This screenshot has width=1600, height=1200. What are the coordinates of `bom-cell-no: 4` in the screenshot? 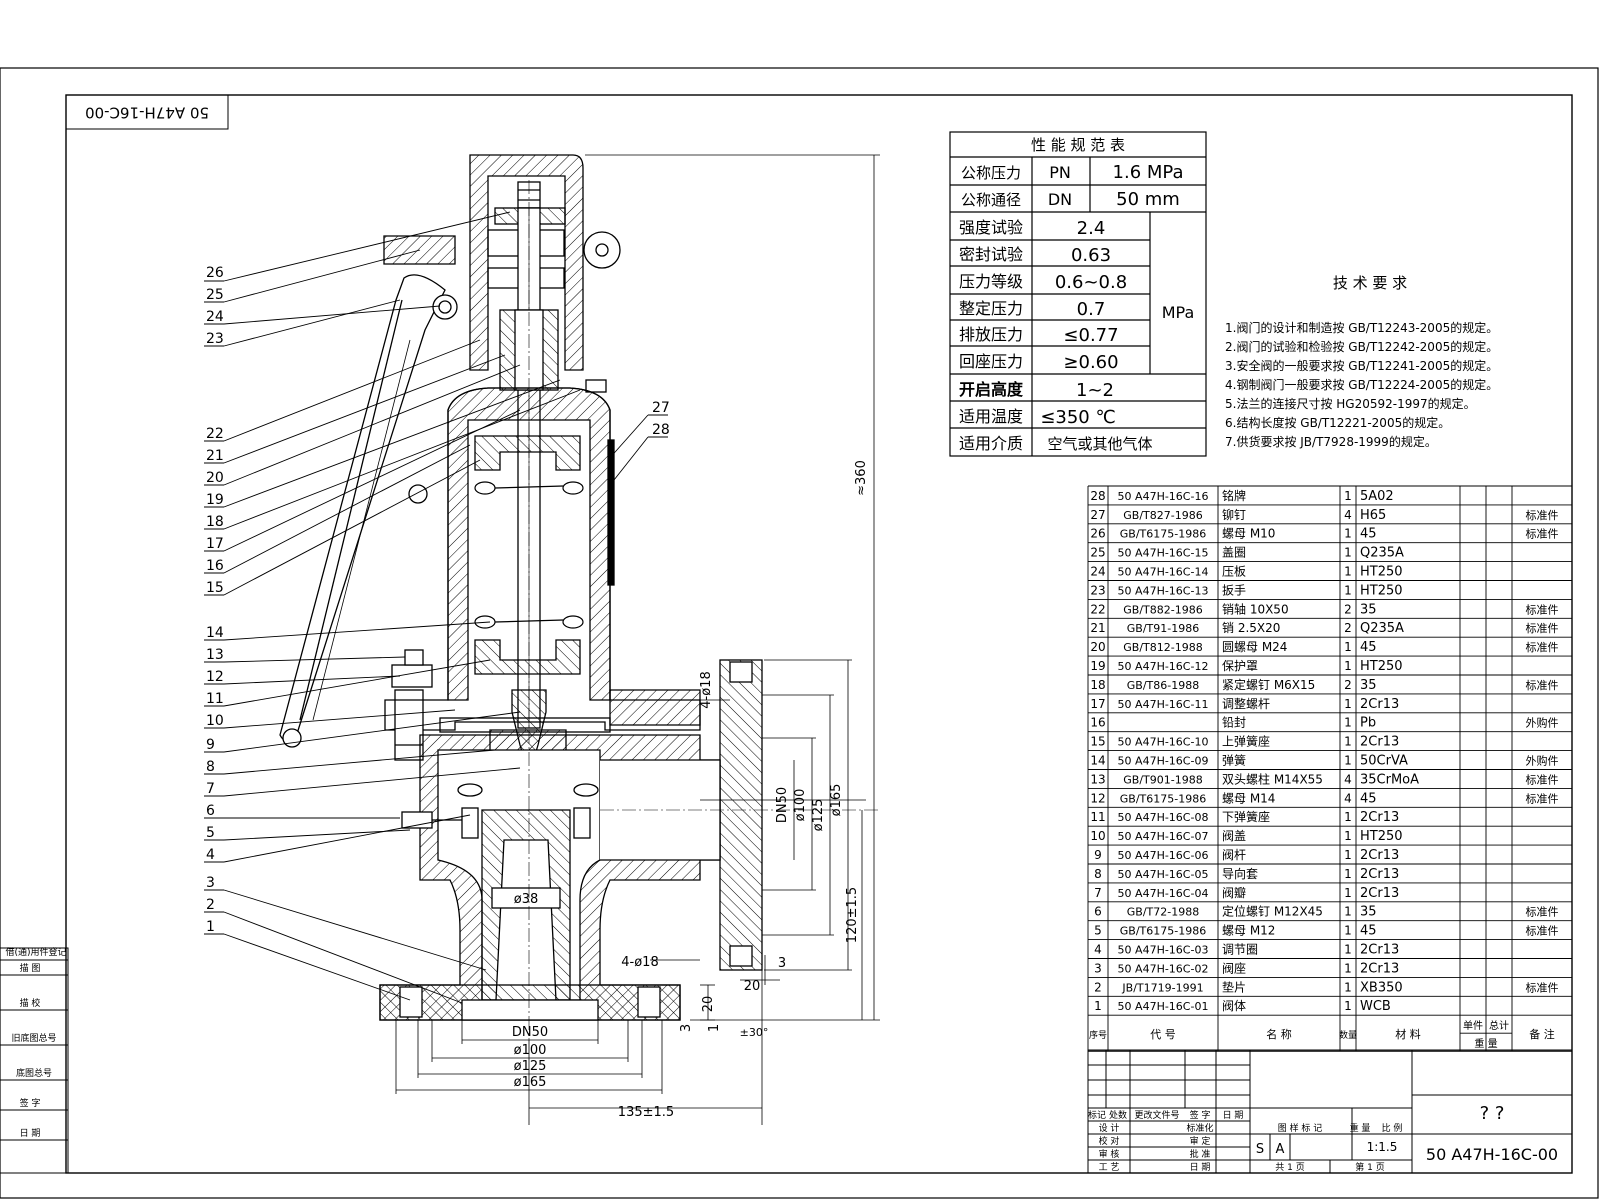 It's located at (1098, 950).